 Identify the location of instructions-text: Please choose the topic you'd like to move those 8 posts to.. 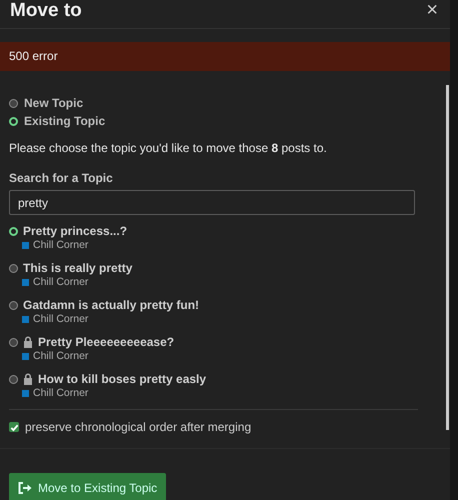
(168, 148).